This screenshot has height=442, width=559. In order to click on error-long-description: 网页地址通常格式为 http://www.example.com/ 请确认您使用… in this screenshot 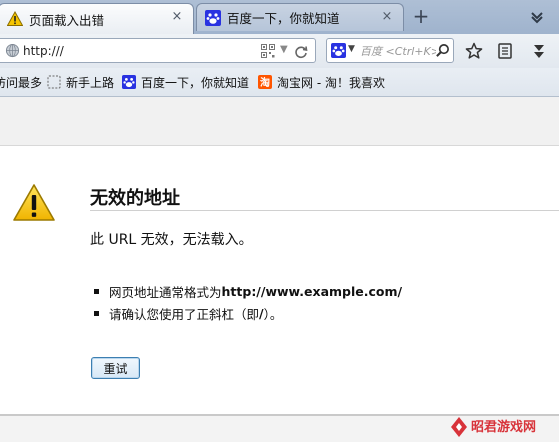, I will do `click(248, 302)`.